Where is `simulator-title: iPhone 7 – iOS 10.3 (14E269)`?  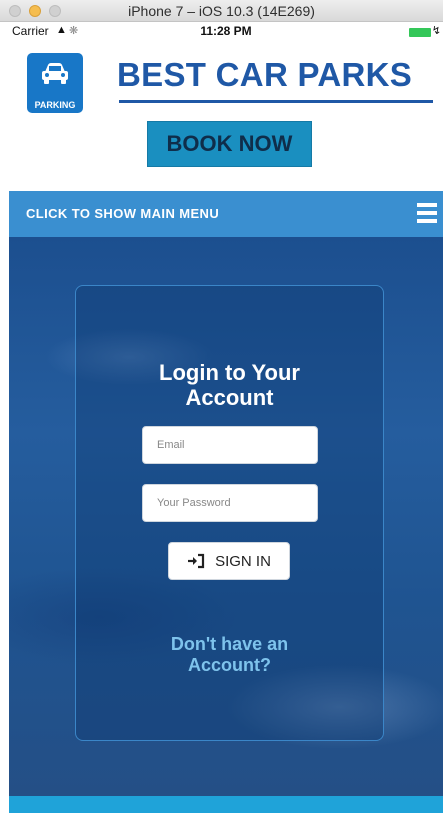 simulator-title: iPhone 7 – iOS 10.3 (14E269) is located at coordinates (221, 11).